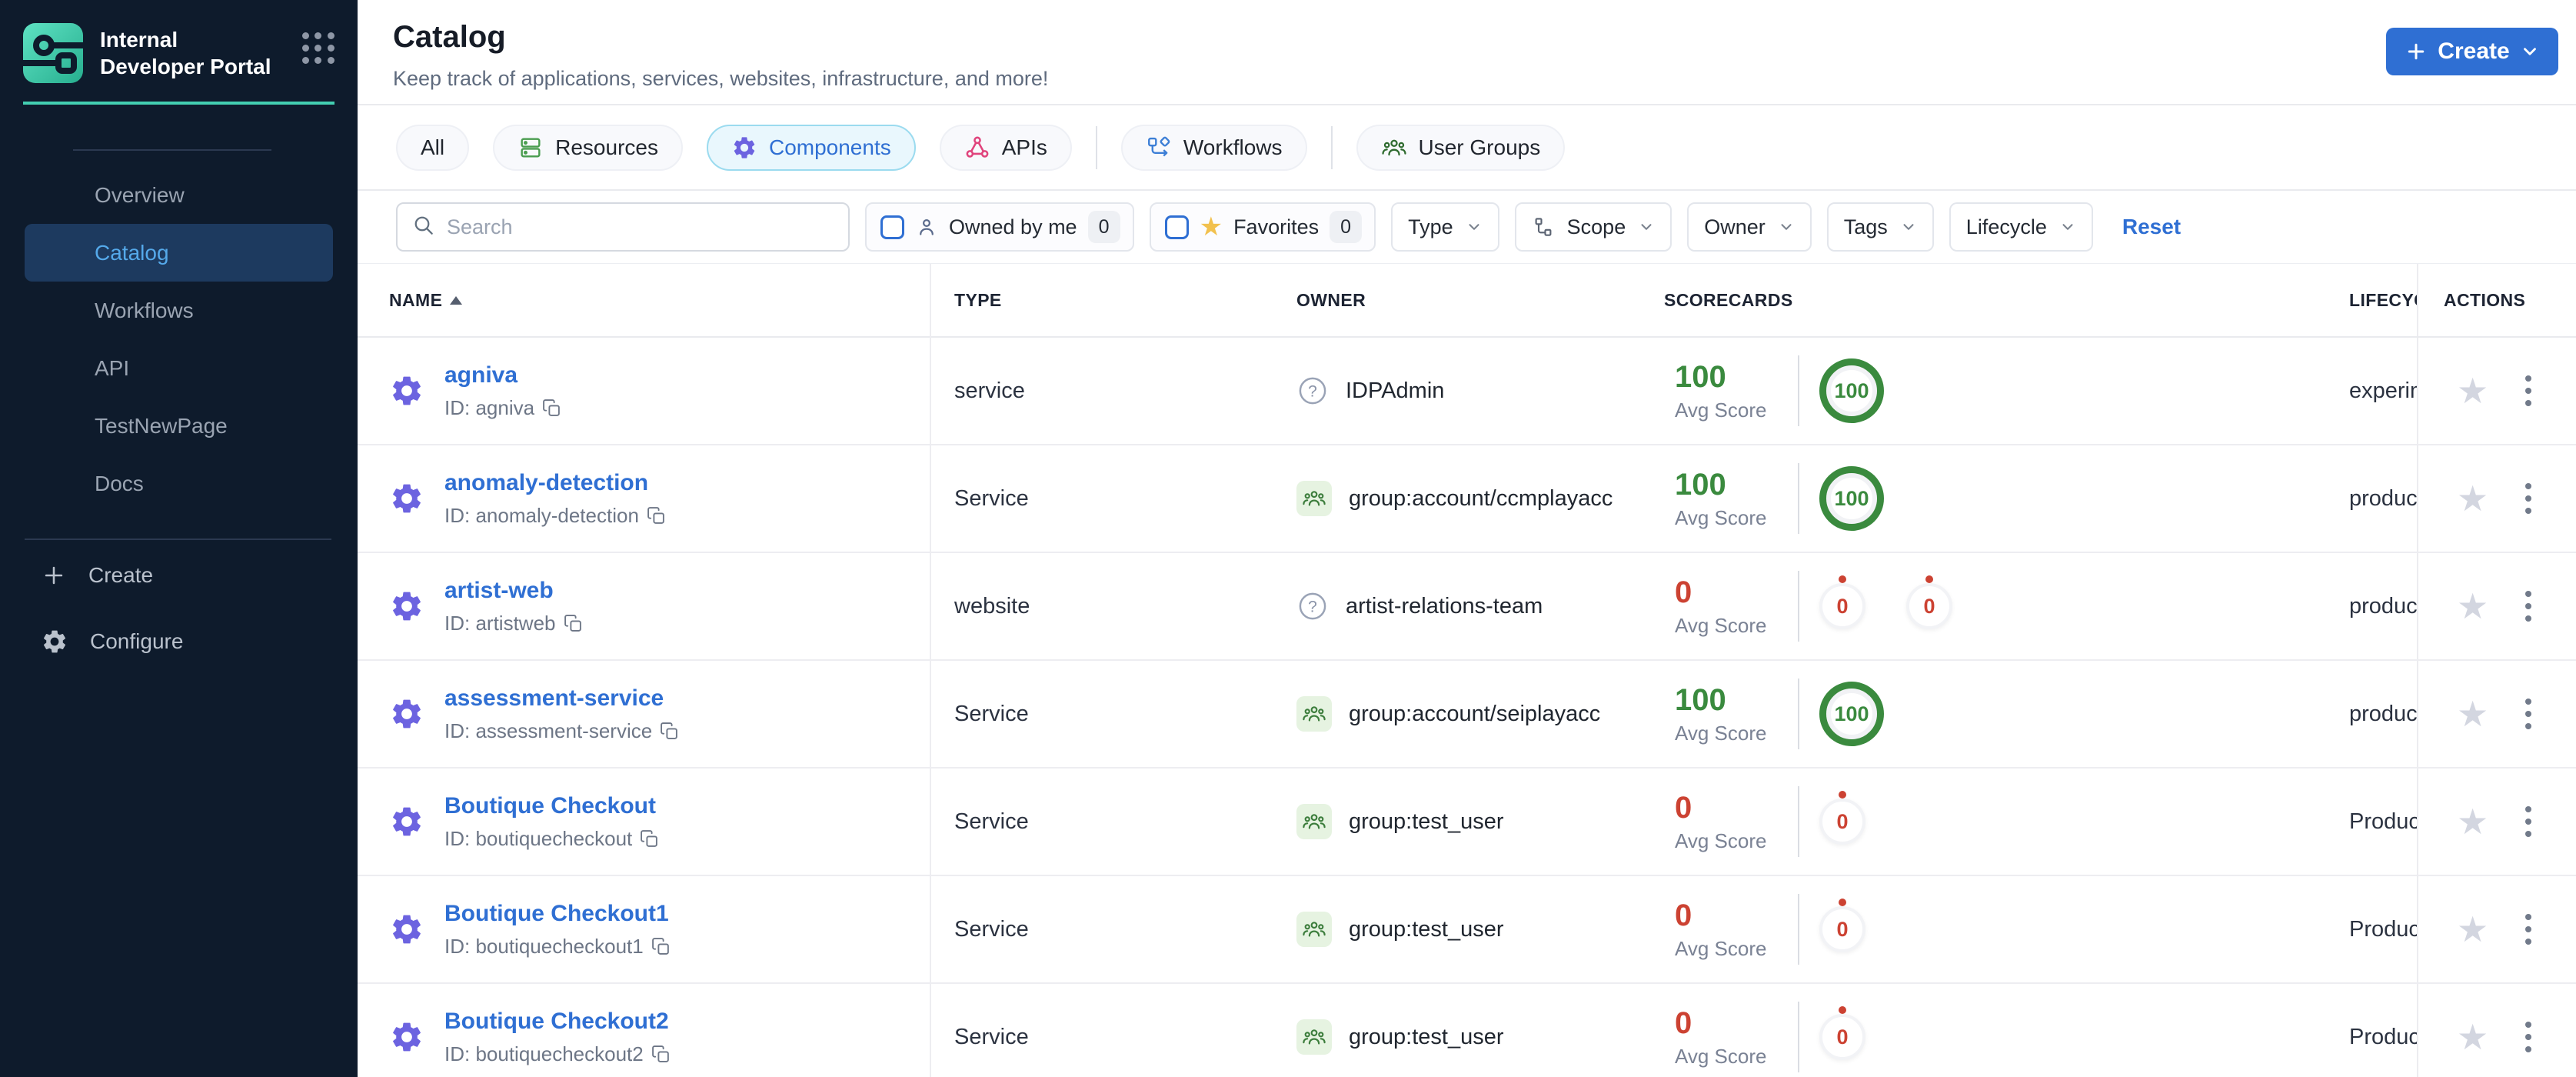  What do you see at coordinates (457, 300) in the screenshot?
I see `sort-ascending-icon` at bounding box center [457, 300].